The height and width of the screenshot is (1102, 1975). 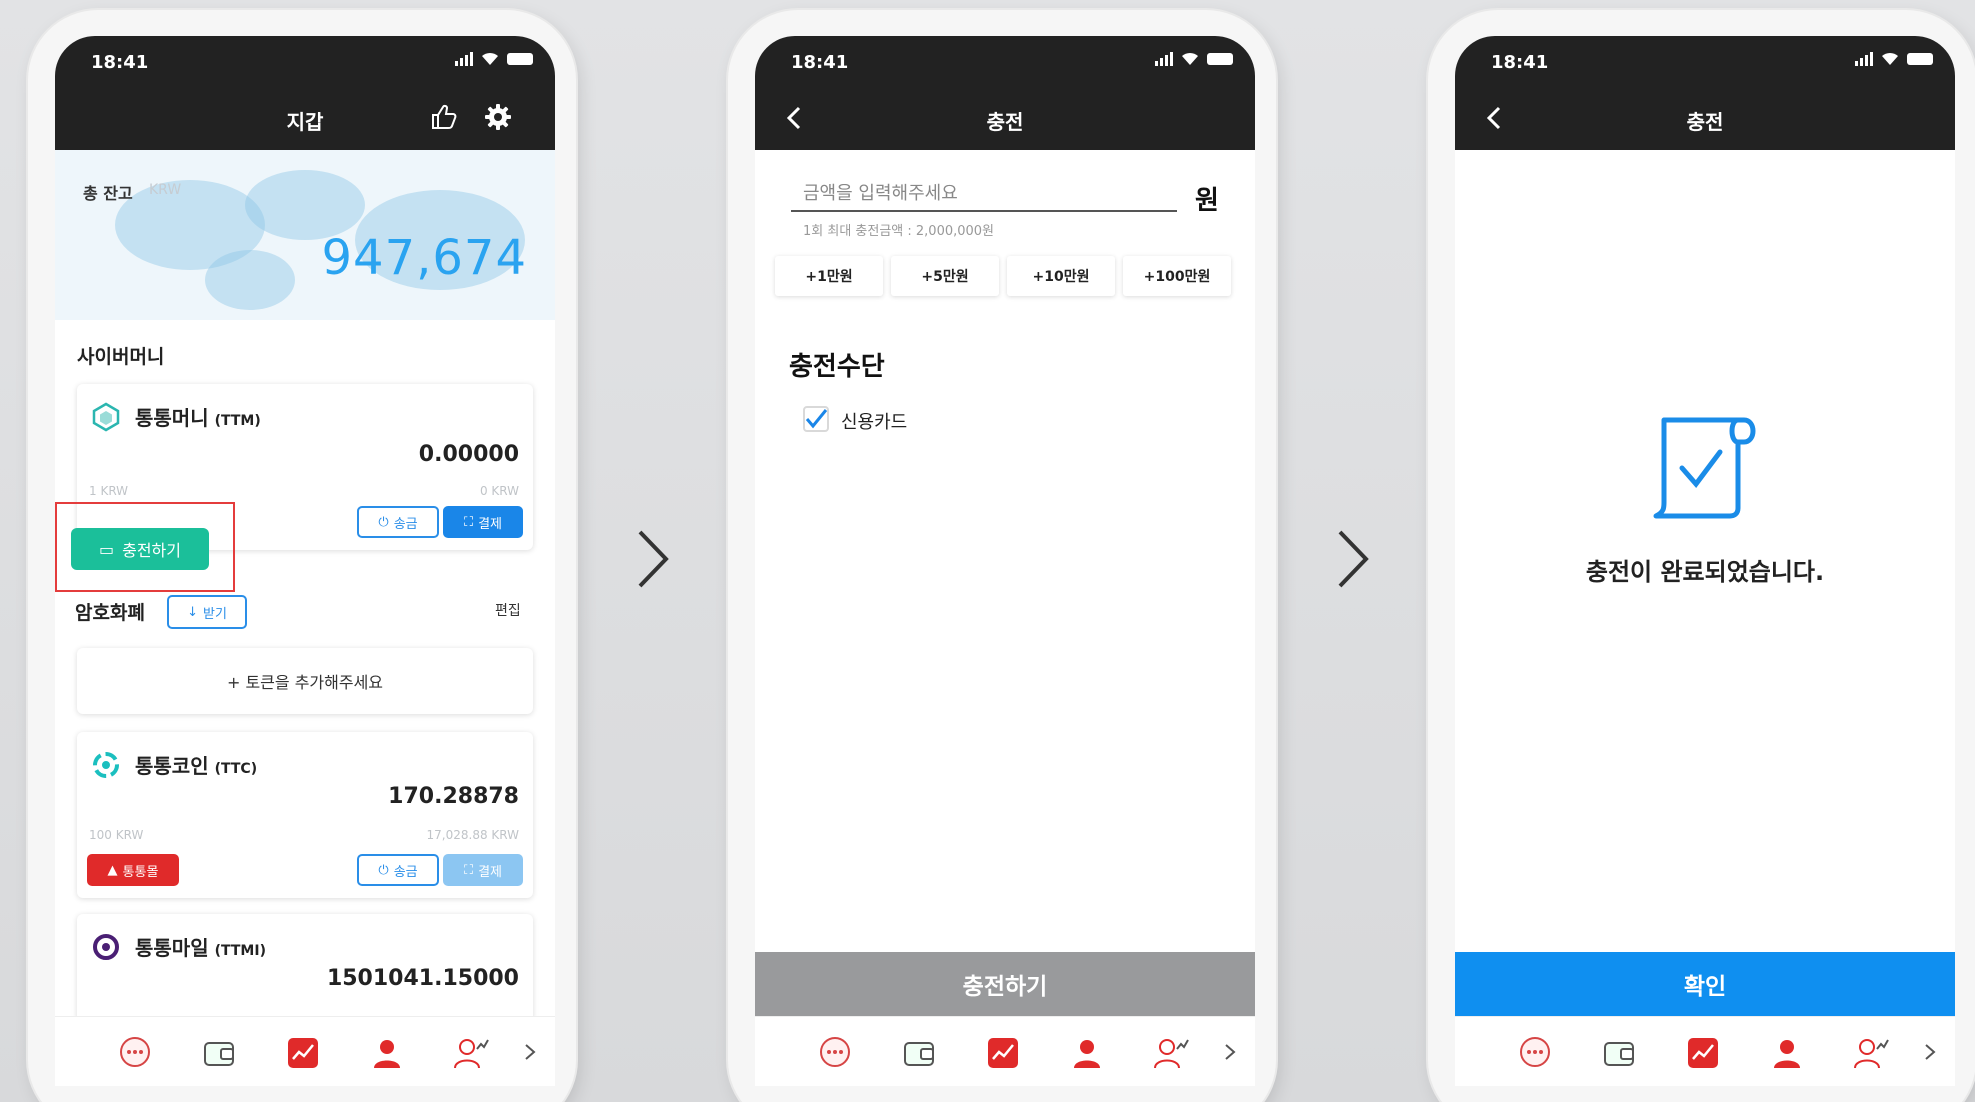 I want to click on balance-label: 총 잔고, so click(x=108, y=193).